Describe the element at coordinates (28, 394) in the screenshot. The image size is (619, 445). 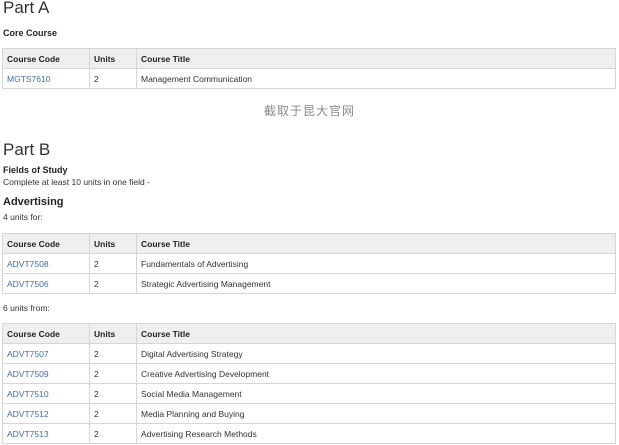
I see `course-link-advt7510: ADVT7510` at that location.